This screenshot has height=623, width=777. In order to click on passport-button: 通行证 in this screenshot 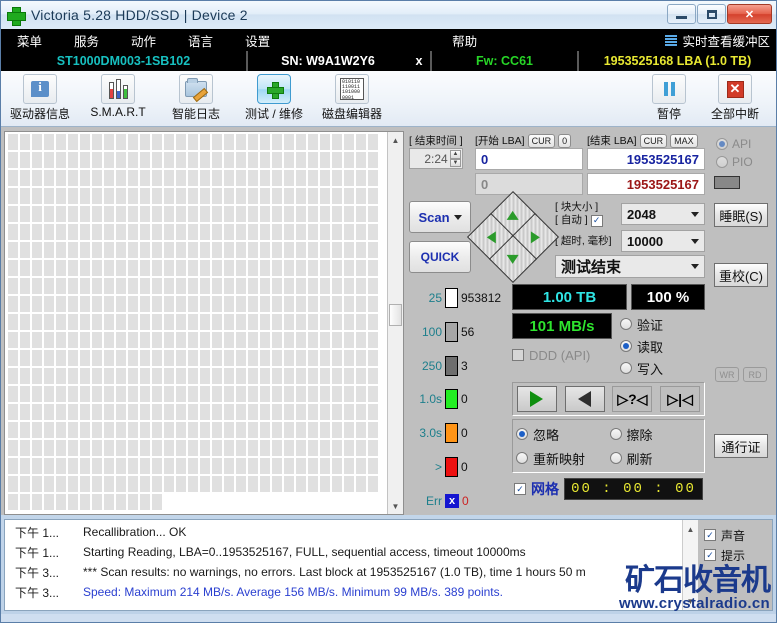, I will do `click(741, 446)`.